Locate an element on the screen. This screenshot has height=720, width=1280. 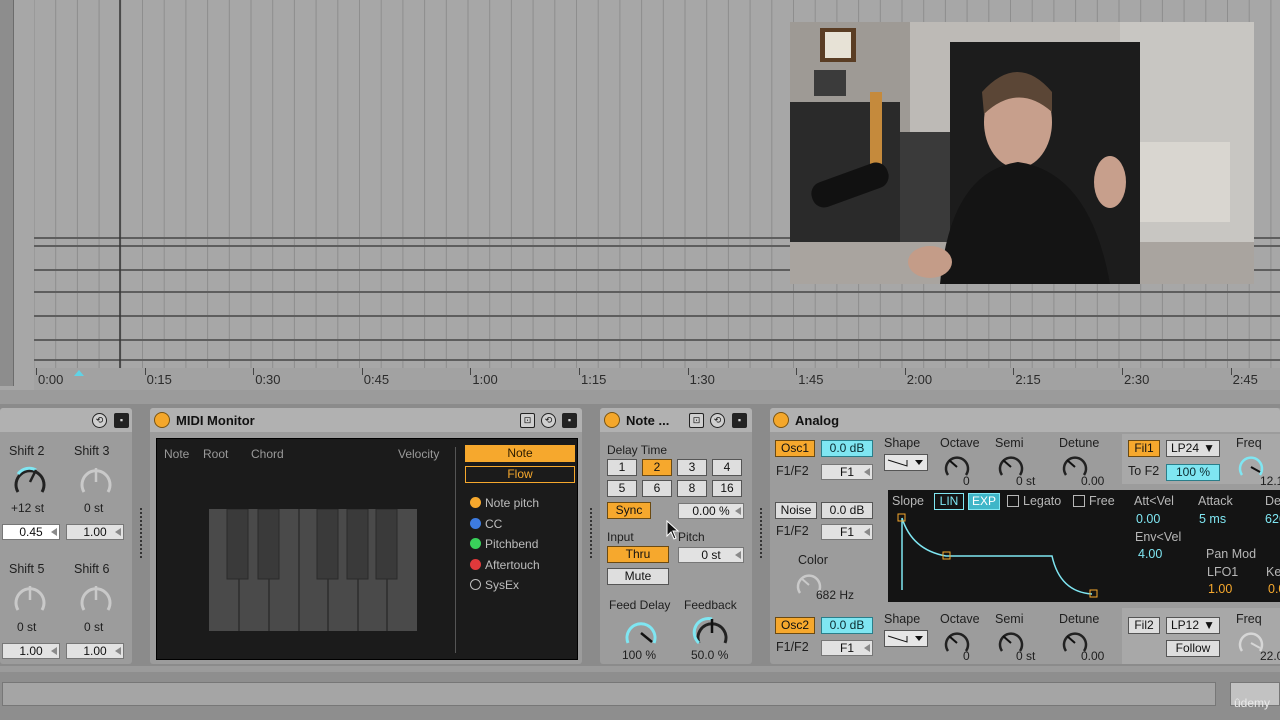
pitch-value-field: 0 st is located at coordinates (711, 555).